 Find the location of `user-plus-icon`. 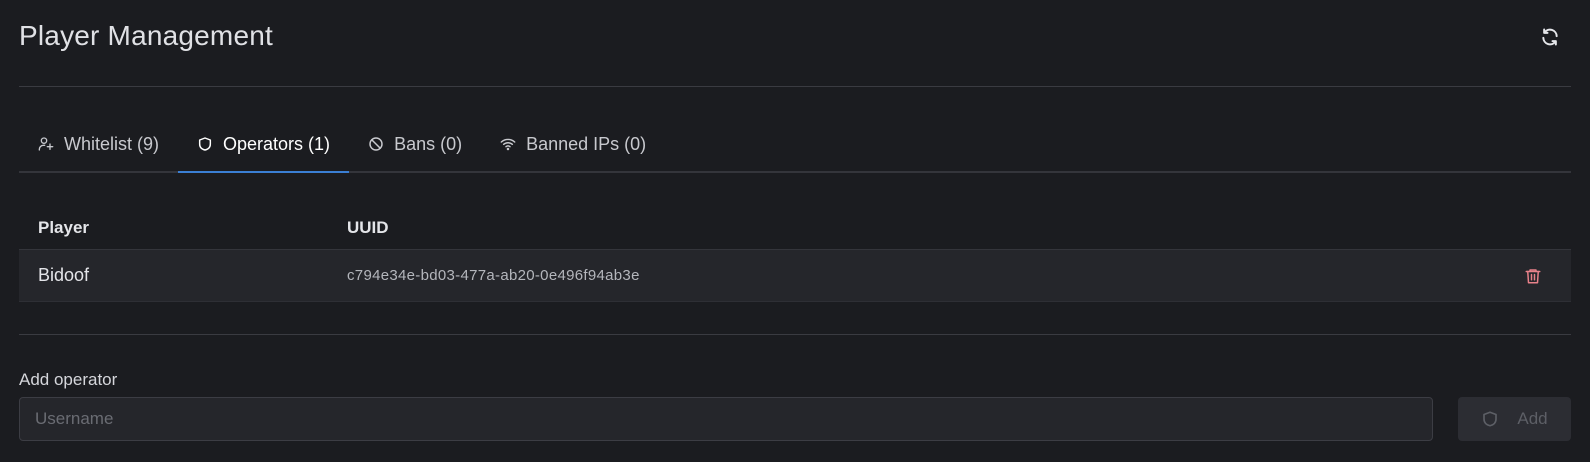

user-plus-icon is located at coordinates (46, 144).